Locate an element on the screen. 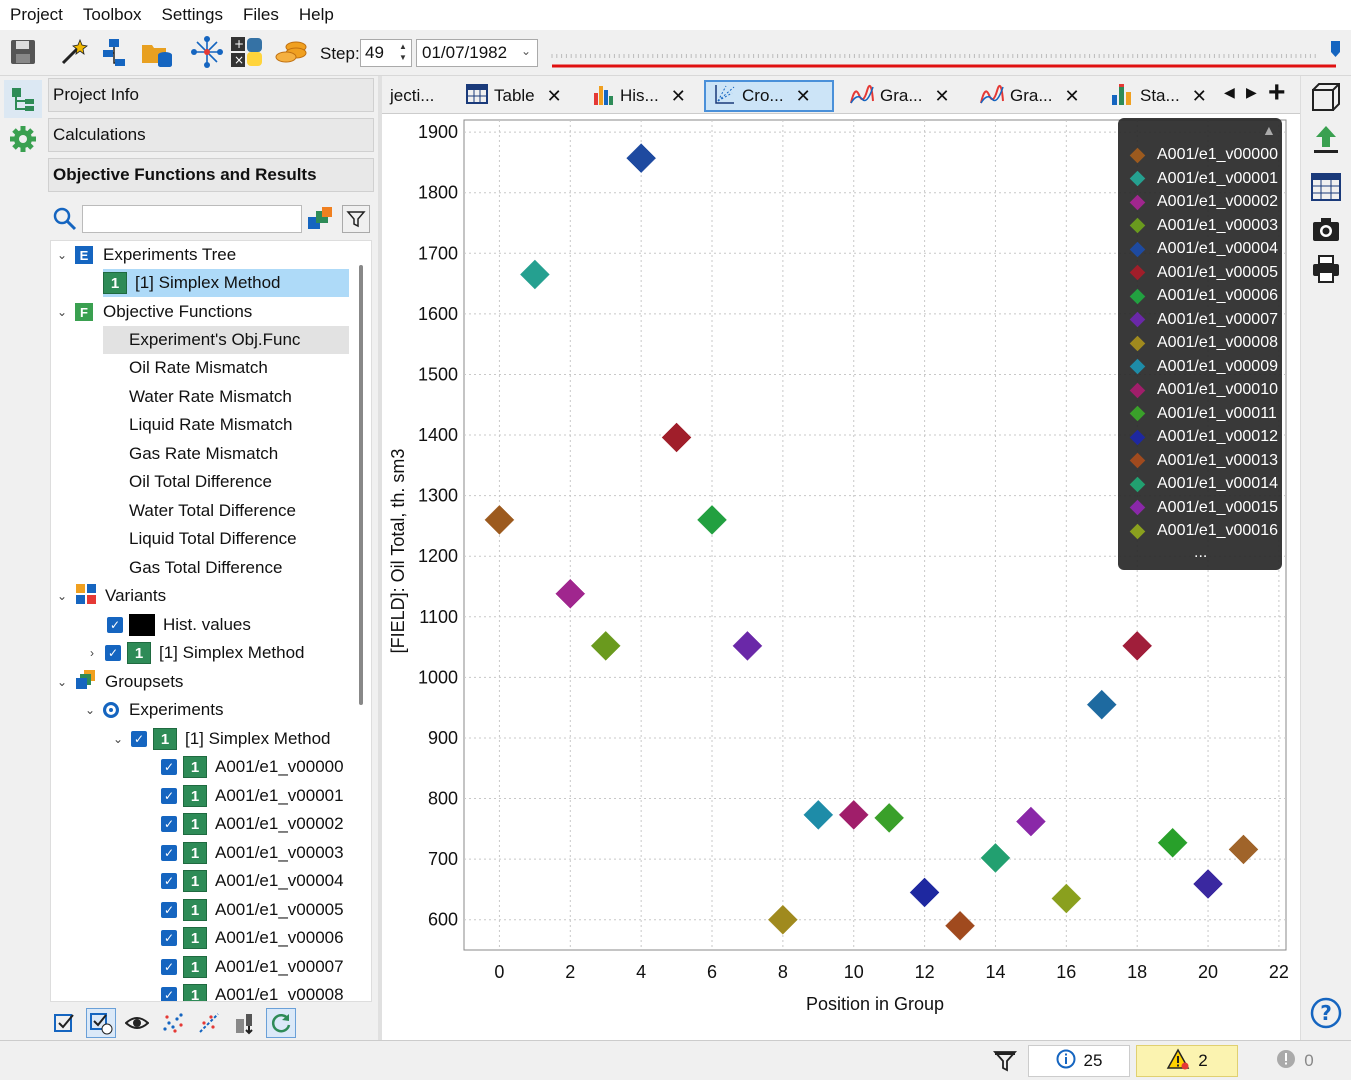 The image size is (1351, 1080). check-all-icon is located at coordinates (65, 1023).